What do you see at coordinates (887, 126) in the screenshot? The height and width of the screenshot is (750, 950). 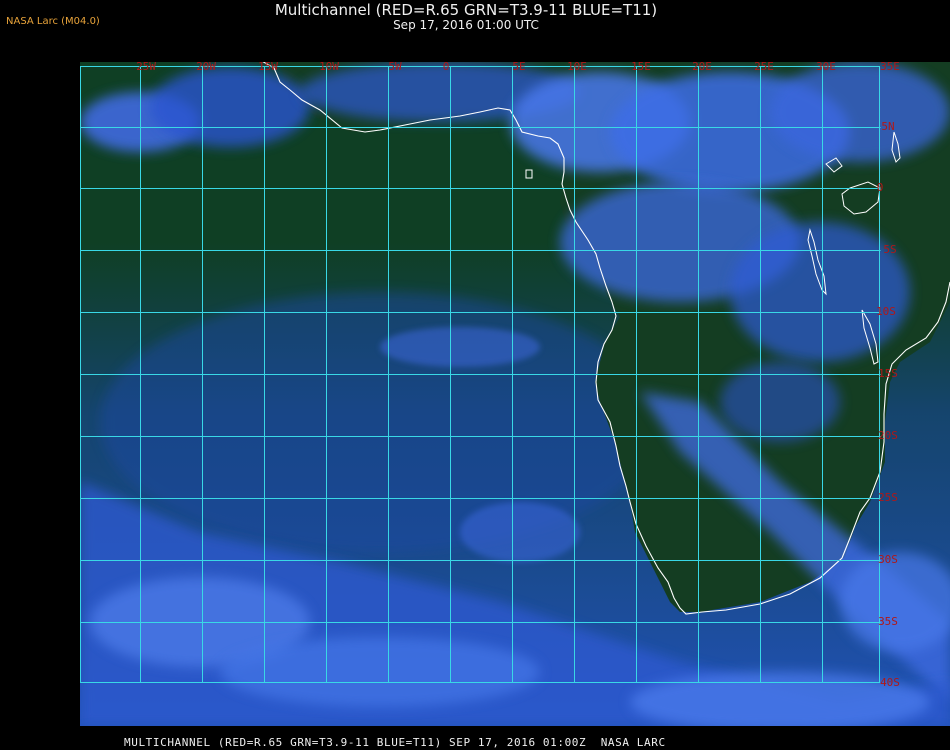 I see `lat-label: 5N` at bounding box center [887, 126].